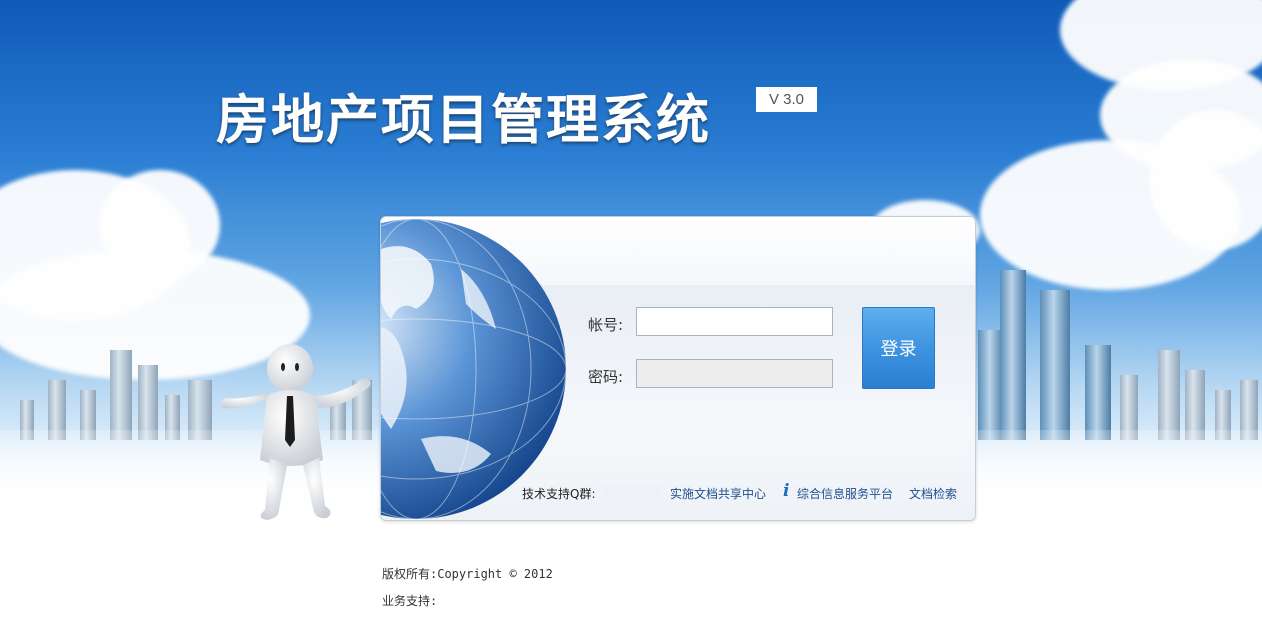 The width and height of the screenshot is (1262, 632). I want to click on login-button: 登录, so click(898, 348).